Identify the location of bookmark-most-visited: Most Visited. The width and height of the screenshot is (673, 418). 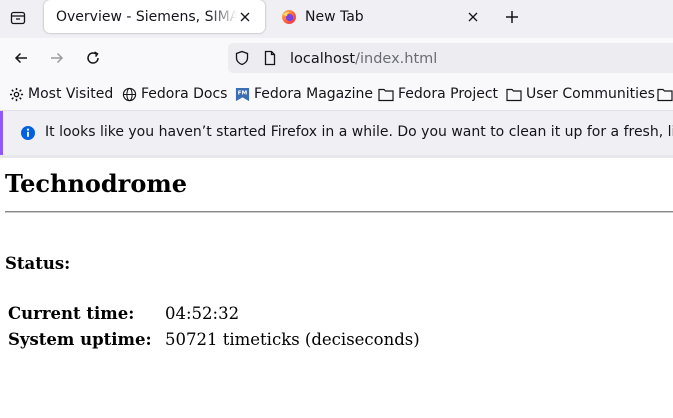
(61, 94).